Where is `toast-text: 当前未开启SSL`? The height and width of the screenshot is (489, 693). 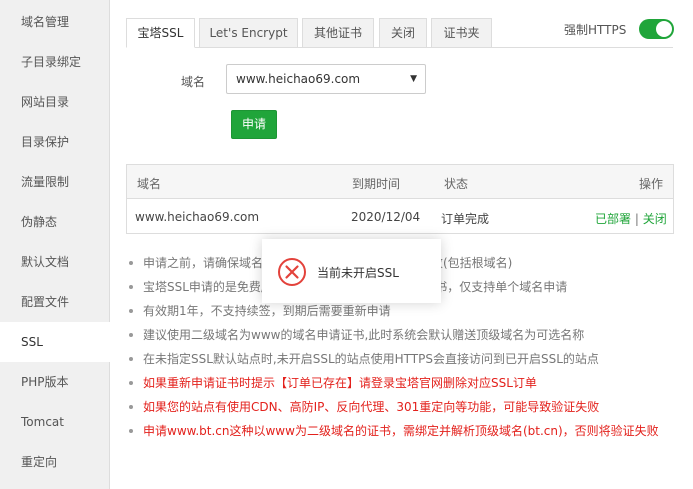
toast-text: 当前未开启SSL is located at coordinates (358, 273).